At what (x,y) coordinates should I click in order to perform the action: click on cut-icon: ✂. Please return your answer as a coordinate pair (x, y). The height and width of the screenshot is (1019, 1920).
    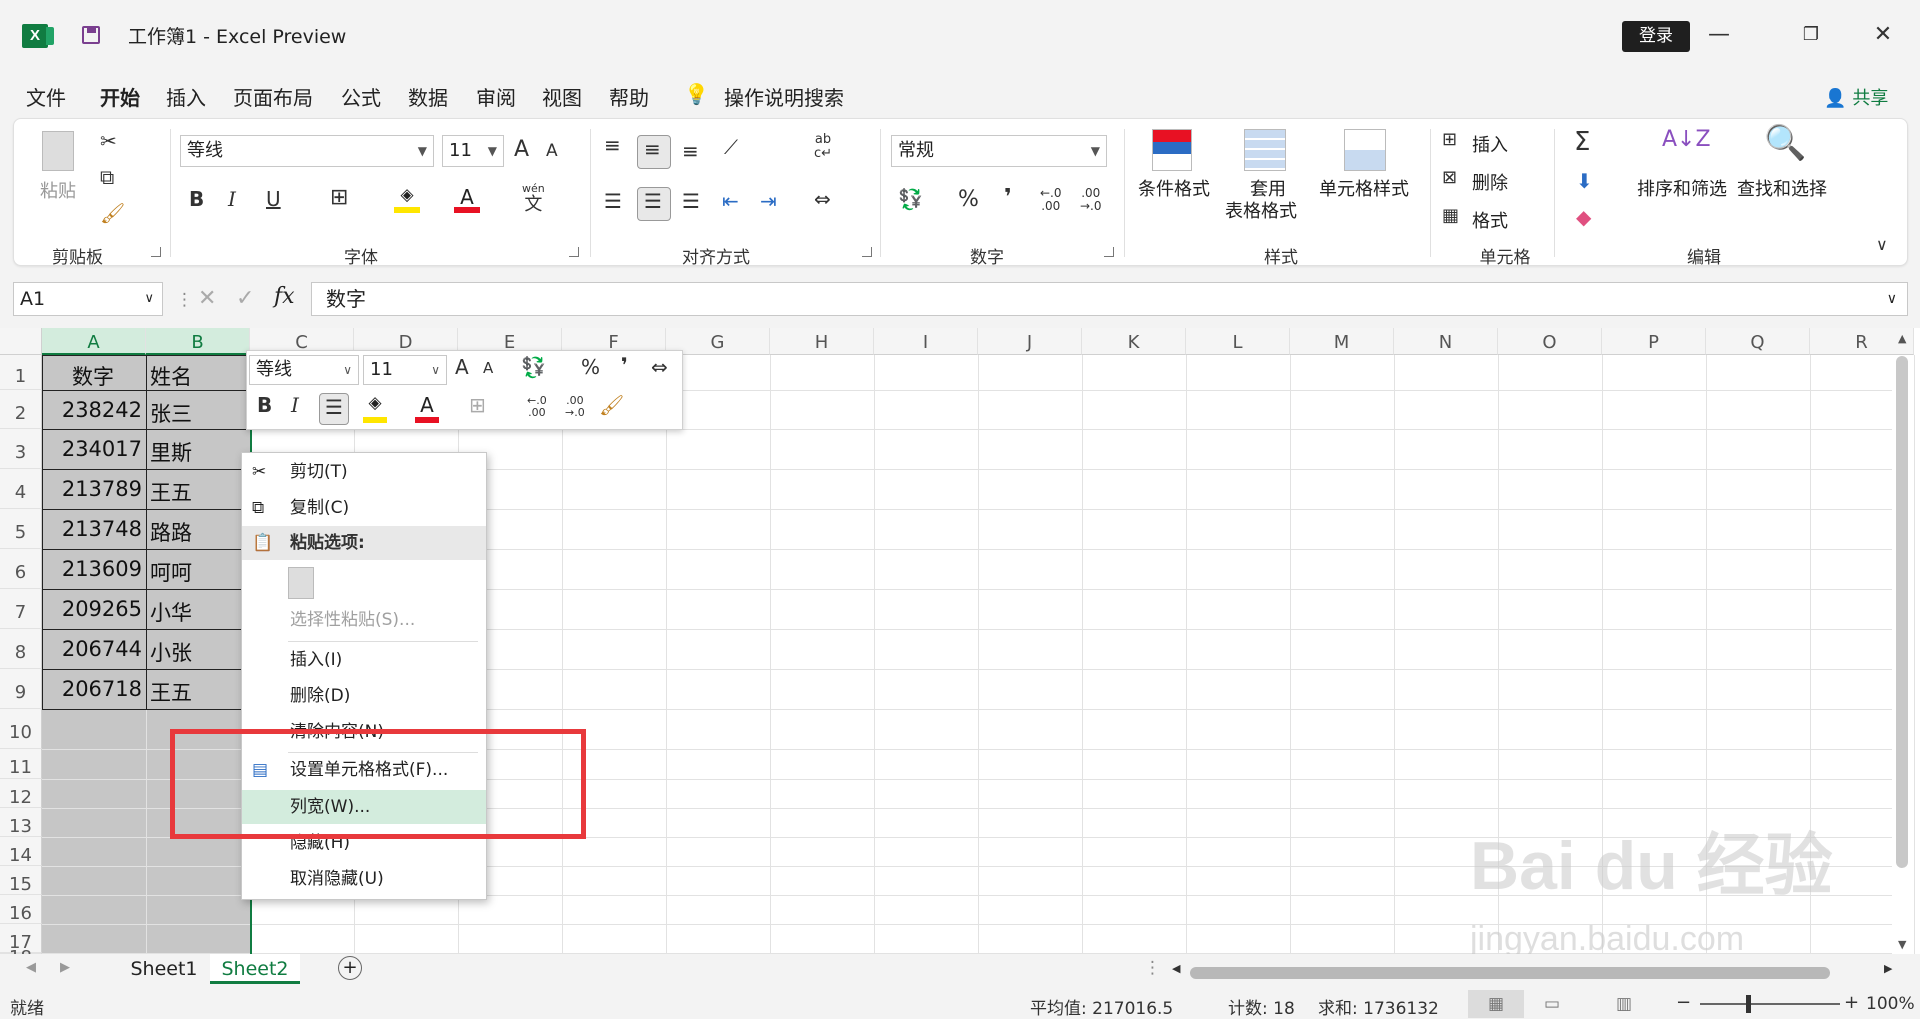
    Looking at the image, I should click on (108, 141).